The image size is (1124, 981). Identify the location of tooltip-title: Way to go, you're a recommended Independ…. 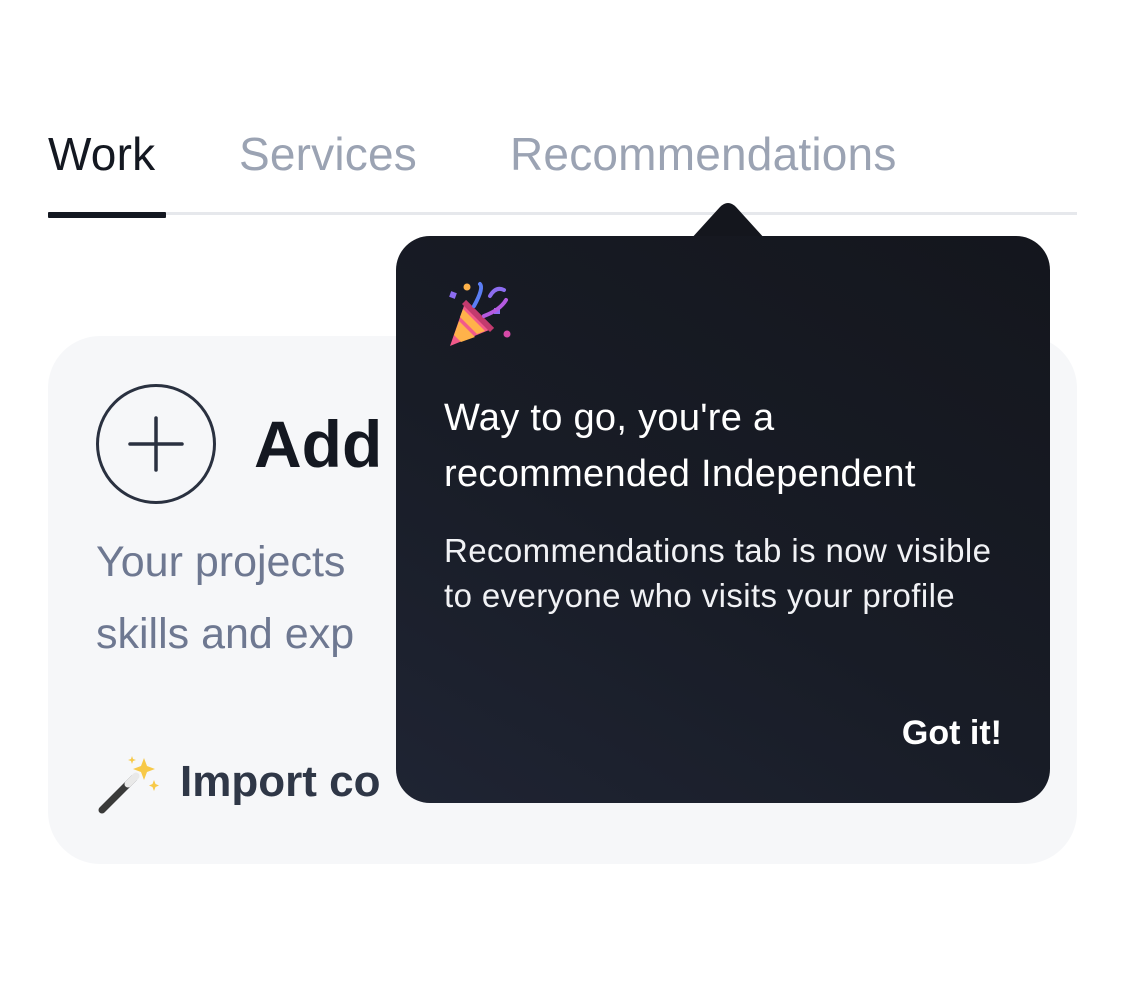
(680, 446).